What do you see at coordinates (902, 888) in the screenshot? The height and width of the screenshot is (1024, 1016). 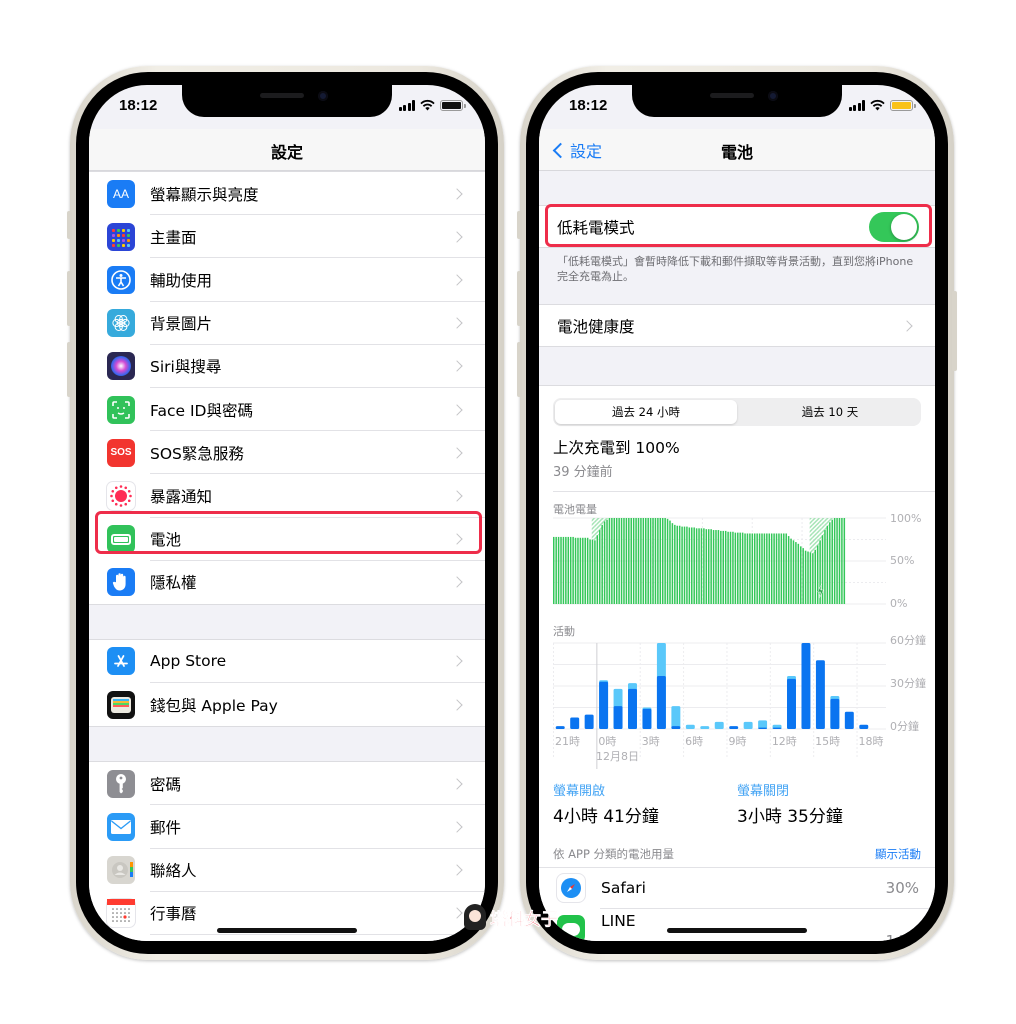 I see `app-percent: 30%` at bounding box center [902, 888].